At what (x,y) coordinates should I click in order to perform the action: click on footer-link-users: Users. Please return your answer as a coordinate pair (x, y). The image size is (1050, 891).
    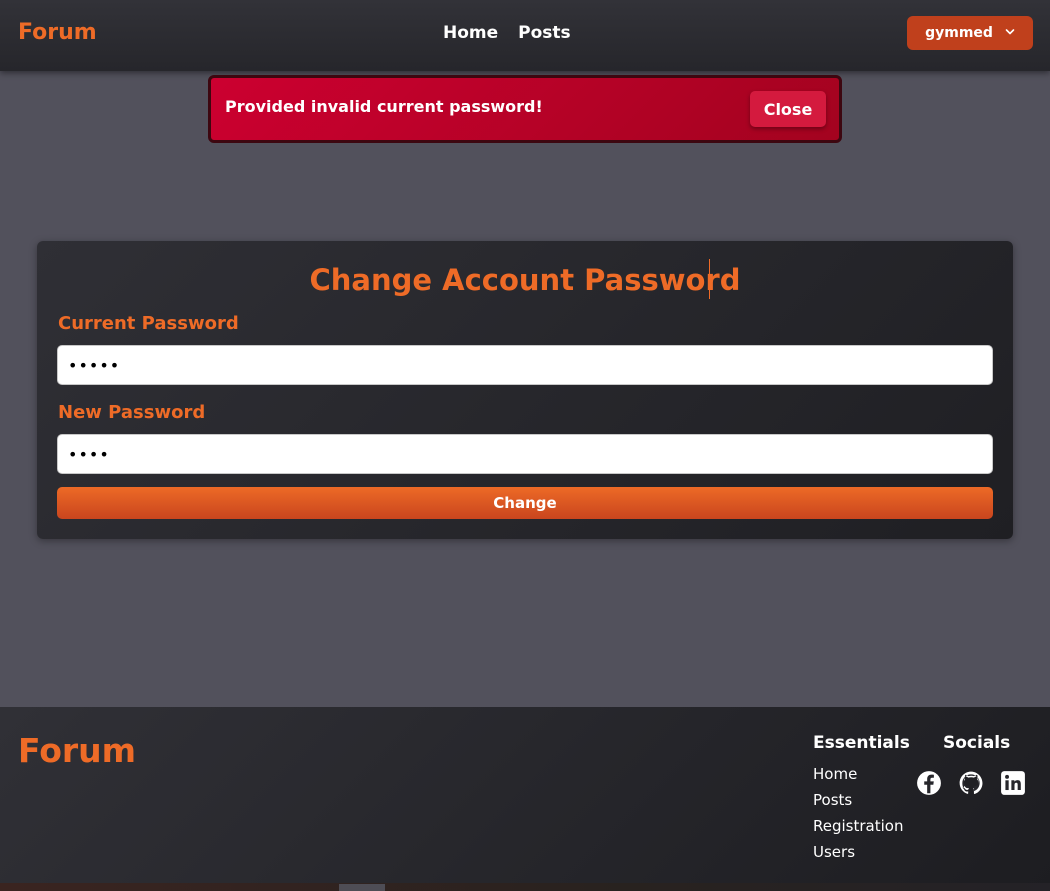
    Looking at the image, I should click on (858, 855).